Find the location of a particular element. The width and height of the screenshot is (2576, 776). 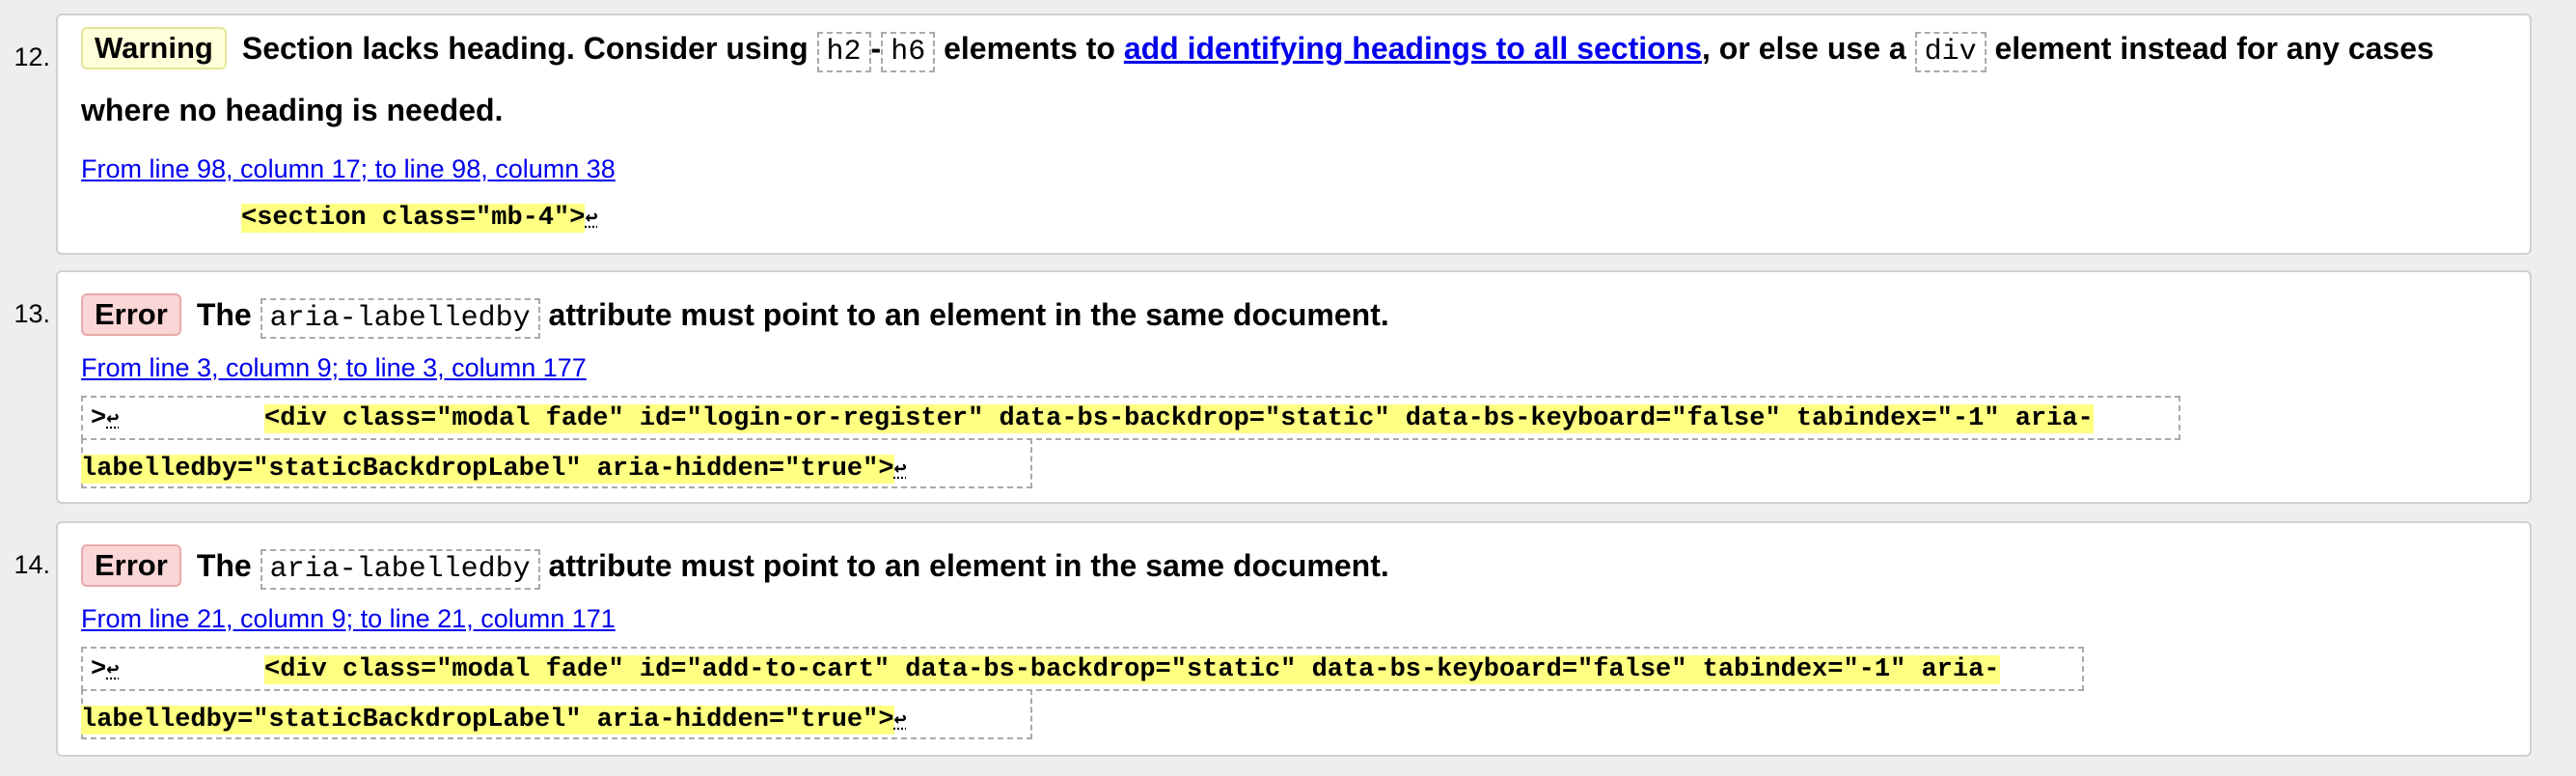

code-extract: <section class="mb-4">↩ is located at coordinates (420, 219).